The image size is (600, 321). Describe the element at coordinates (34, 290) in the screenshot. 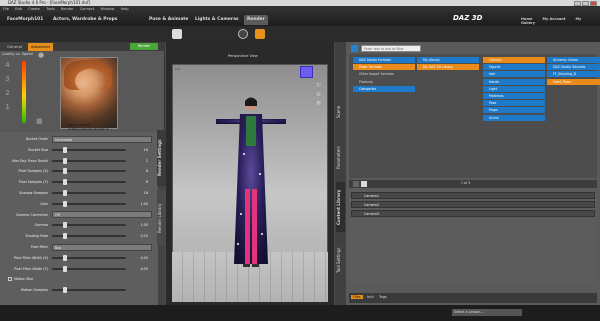

I see `setting-label: Motion Samples` at that location.